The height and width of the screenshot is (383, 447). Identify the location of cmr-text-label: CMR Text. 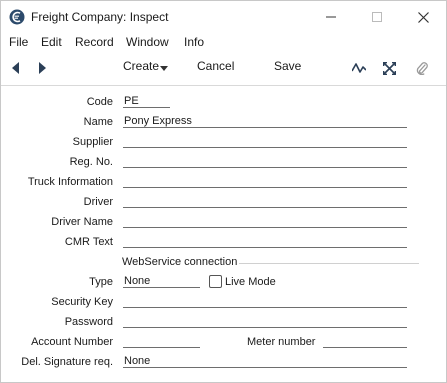
(88, 242).